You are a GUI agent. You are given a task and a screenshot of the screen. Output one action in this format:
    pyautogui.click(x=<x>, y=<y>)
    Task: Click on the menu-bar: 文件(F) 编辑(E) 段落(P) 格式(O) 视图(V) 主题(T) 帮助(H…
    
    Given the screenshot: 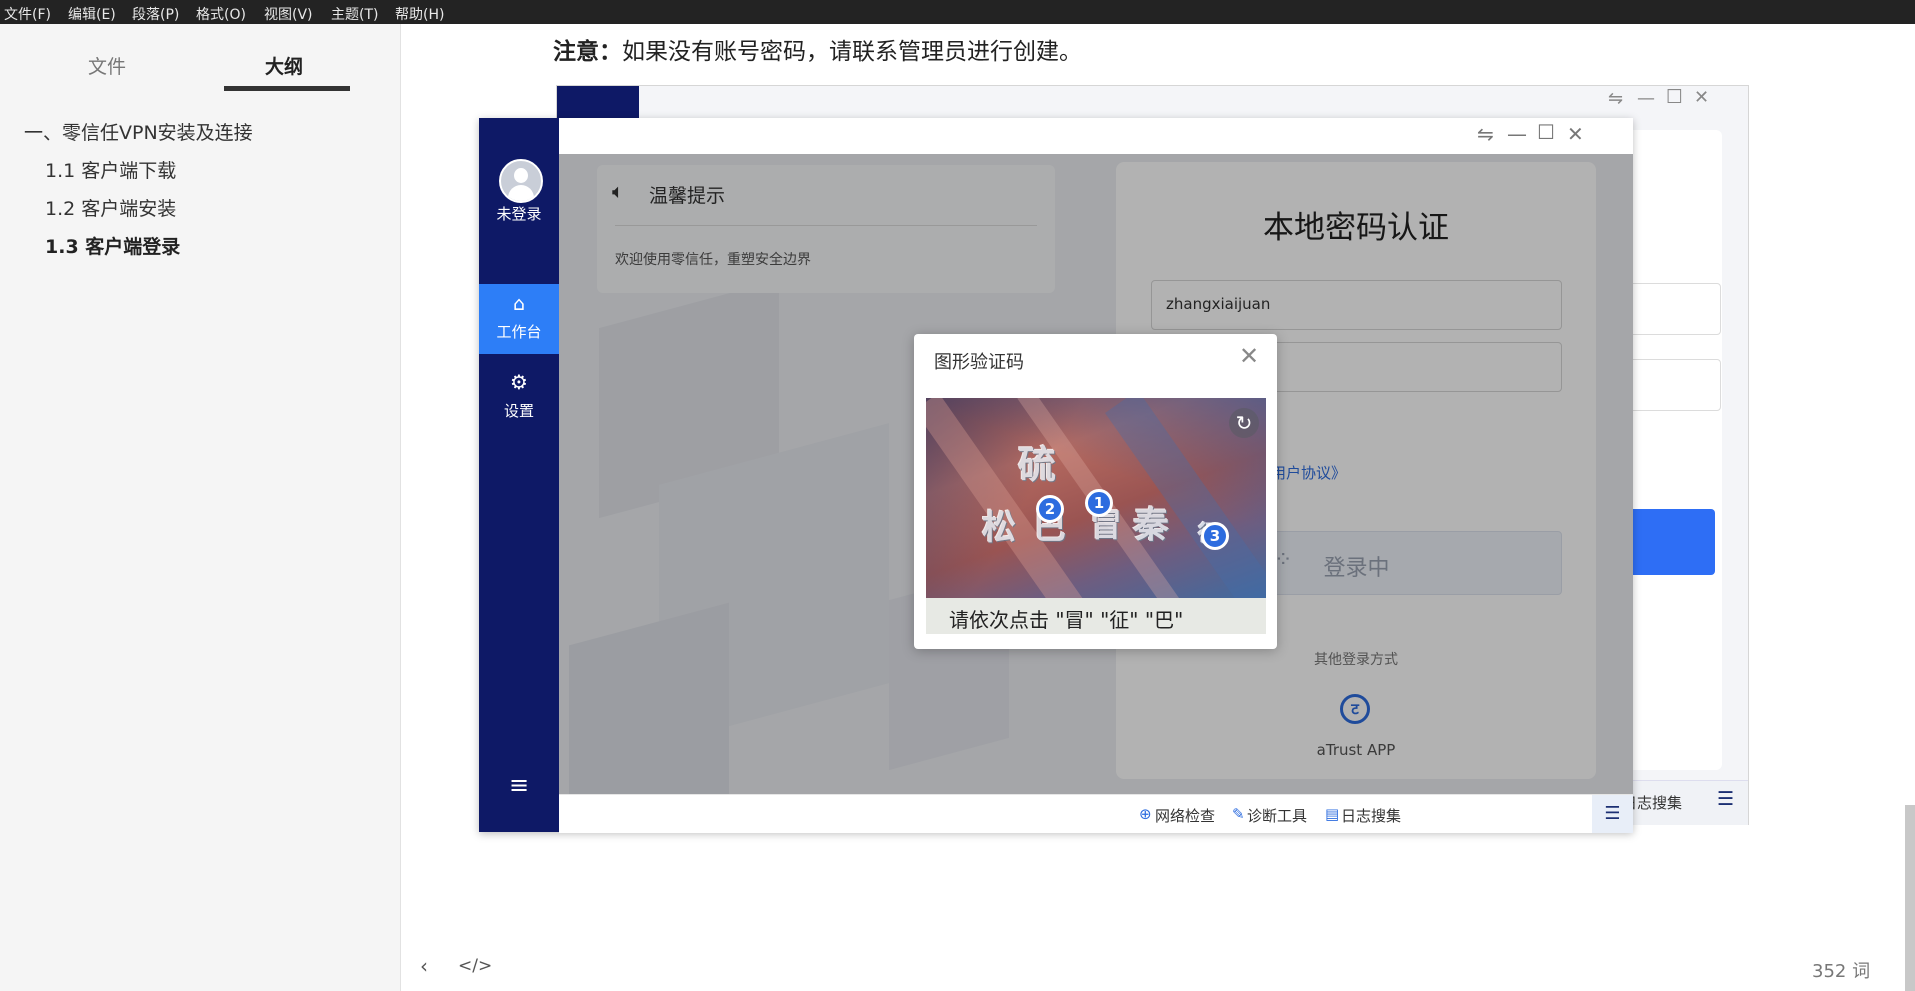 What is the action you would take?
    pyautogui.click(x=957, y=12)
    